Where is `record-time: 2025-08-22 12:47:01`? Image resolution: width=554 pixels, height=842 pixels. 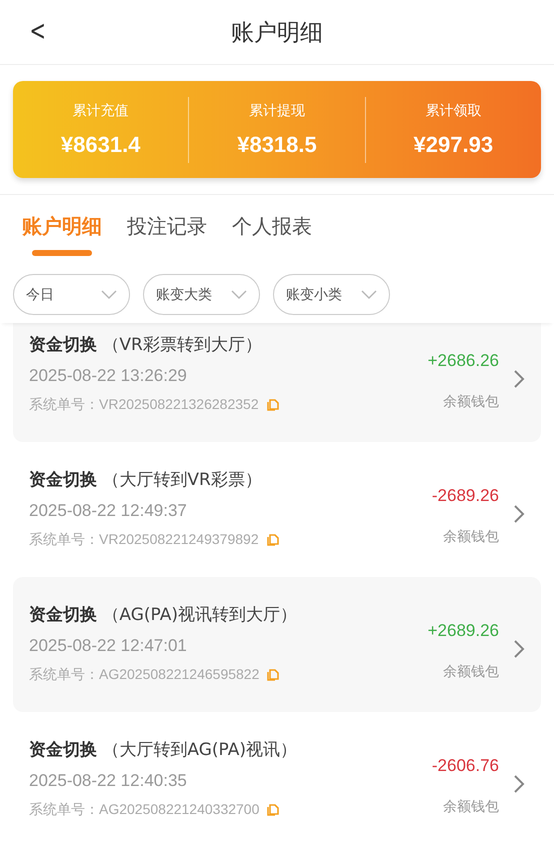
record-time: 2025-08-22 12:47:01 is located at coordinates (108, 646).